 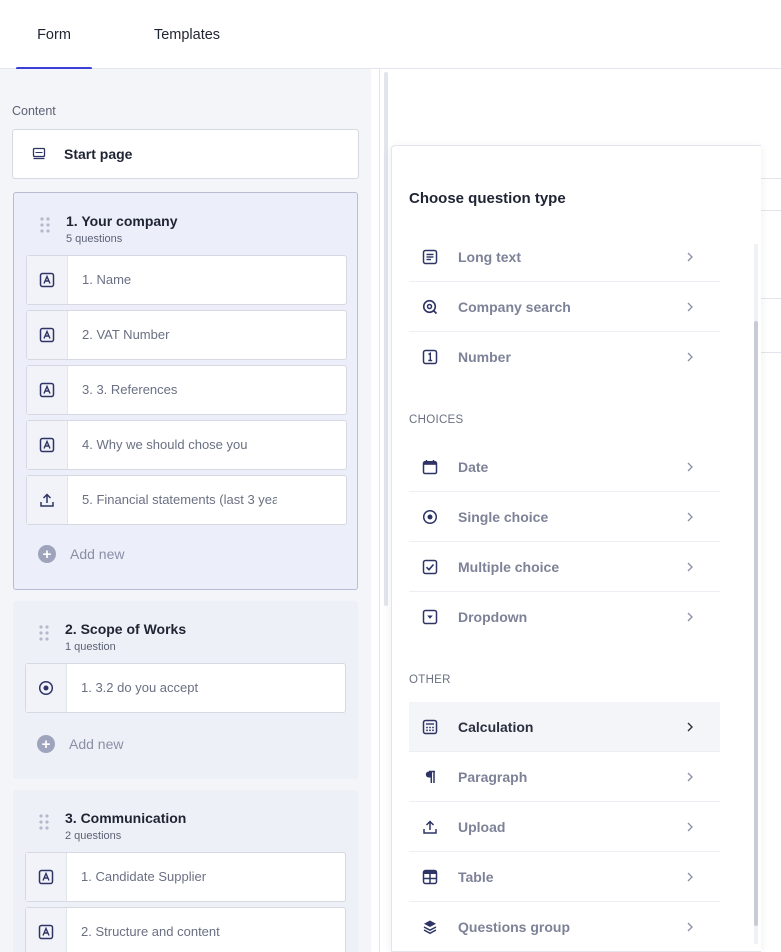 What do you see at coordinates (564, 357) in the screenshot?
I see `option-number: Number` at bounding box center [564, 357].